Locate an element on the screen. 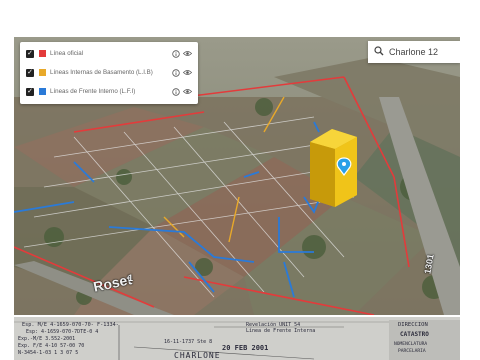  document-line: Esp: 4-1659-070-7DTE-0 4 is located at coordinates (62, 332).